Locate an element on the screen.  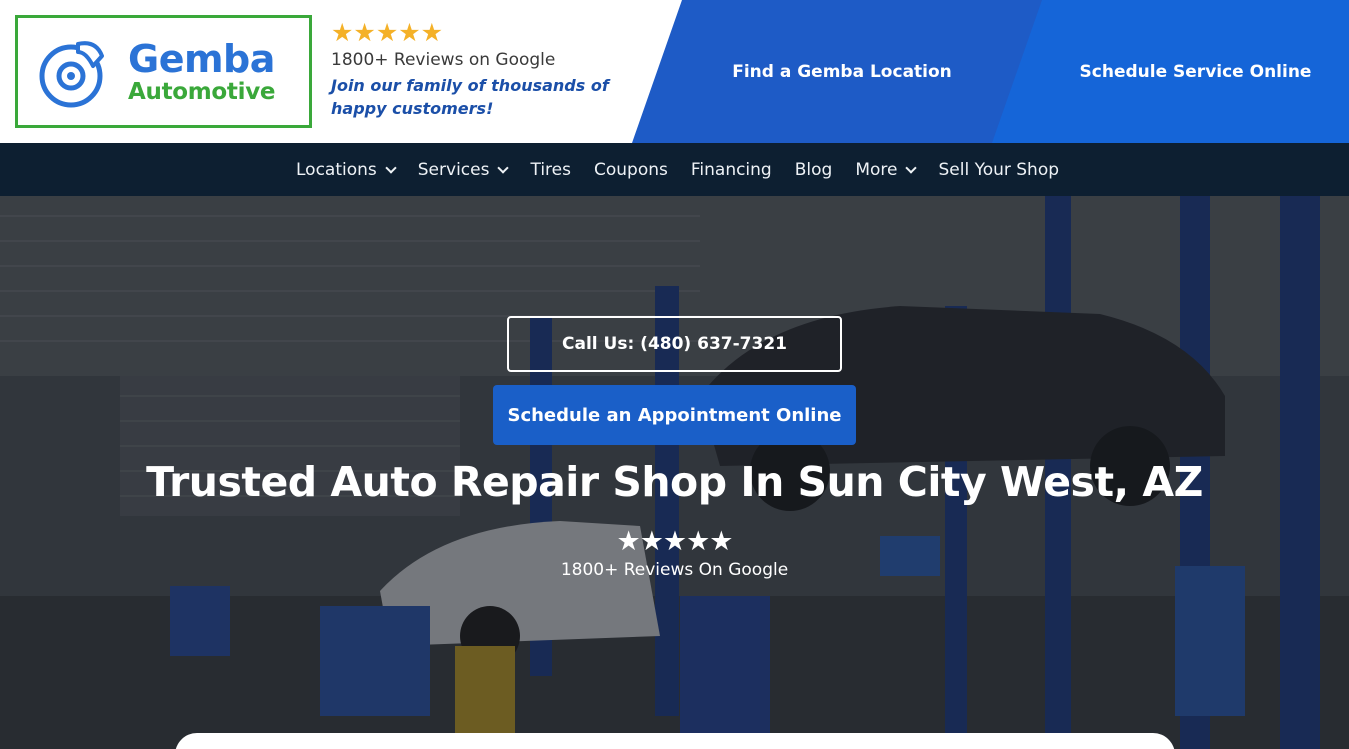
nav-label: Coupons is located at coordinates (630, 169).